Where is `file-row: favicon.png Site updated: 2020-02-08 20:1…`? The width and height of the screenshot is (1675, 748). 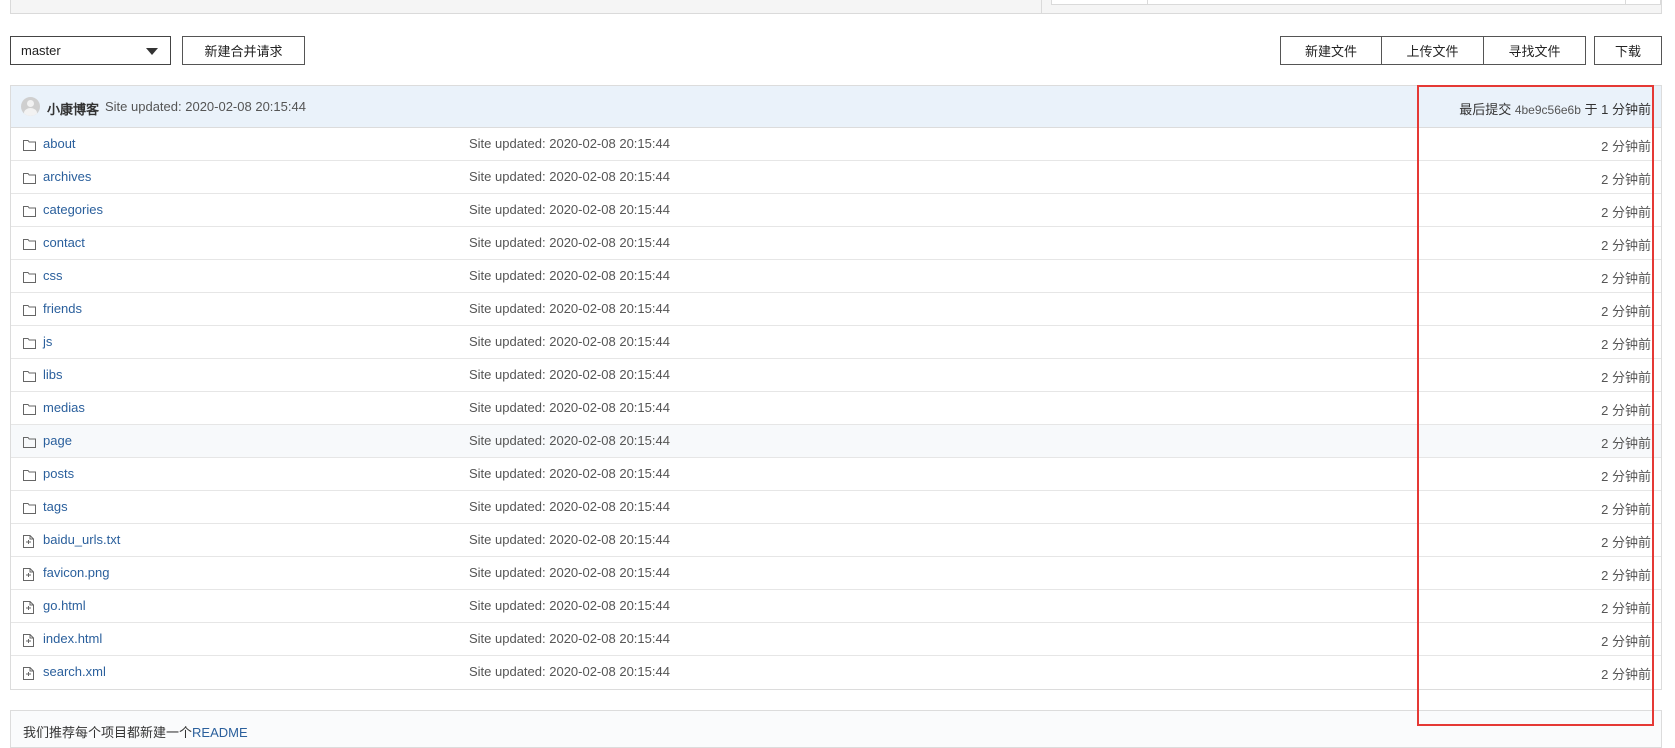
file-row: favicon.png Site updated: 2020-02-08 20:1… is located at coordinates (836, 573).